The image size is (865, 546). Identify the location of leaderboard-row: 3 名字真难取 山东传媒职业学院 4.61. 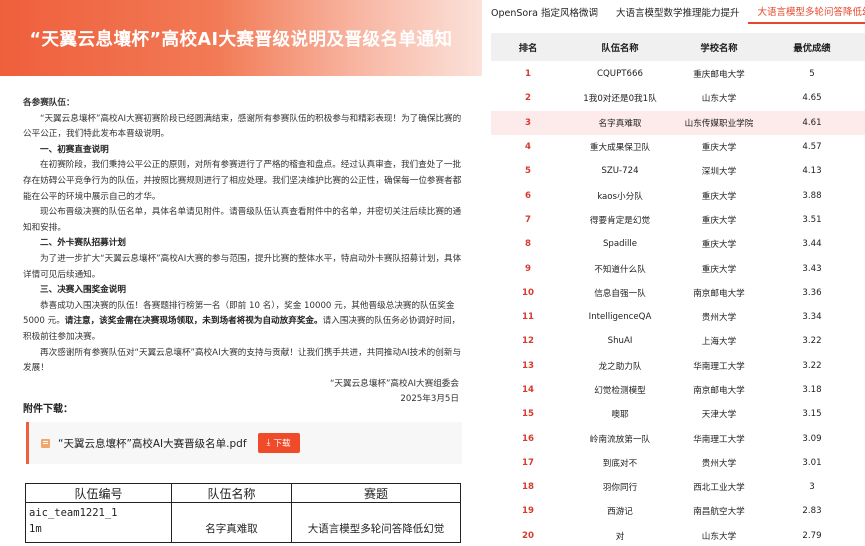
(678, 122).